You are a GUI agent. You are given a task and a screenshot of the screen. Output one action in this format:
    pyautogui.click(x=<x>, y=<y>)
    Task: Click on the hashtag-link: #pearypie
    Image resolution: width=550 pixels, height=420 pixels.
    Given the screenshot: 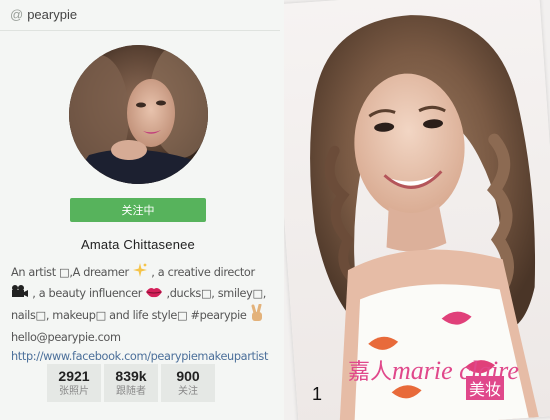 What is the action you would take?
    pyautogui.click(x=218, y=315)
    